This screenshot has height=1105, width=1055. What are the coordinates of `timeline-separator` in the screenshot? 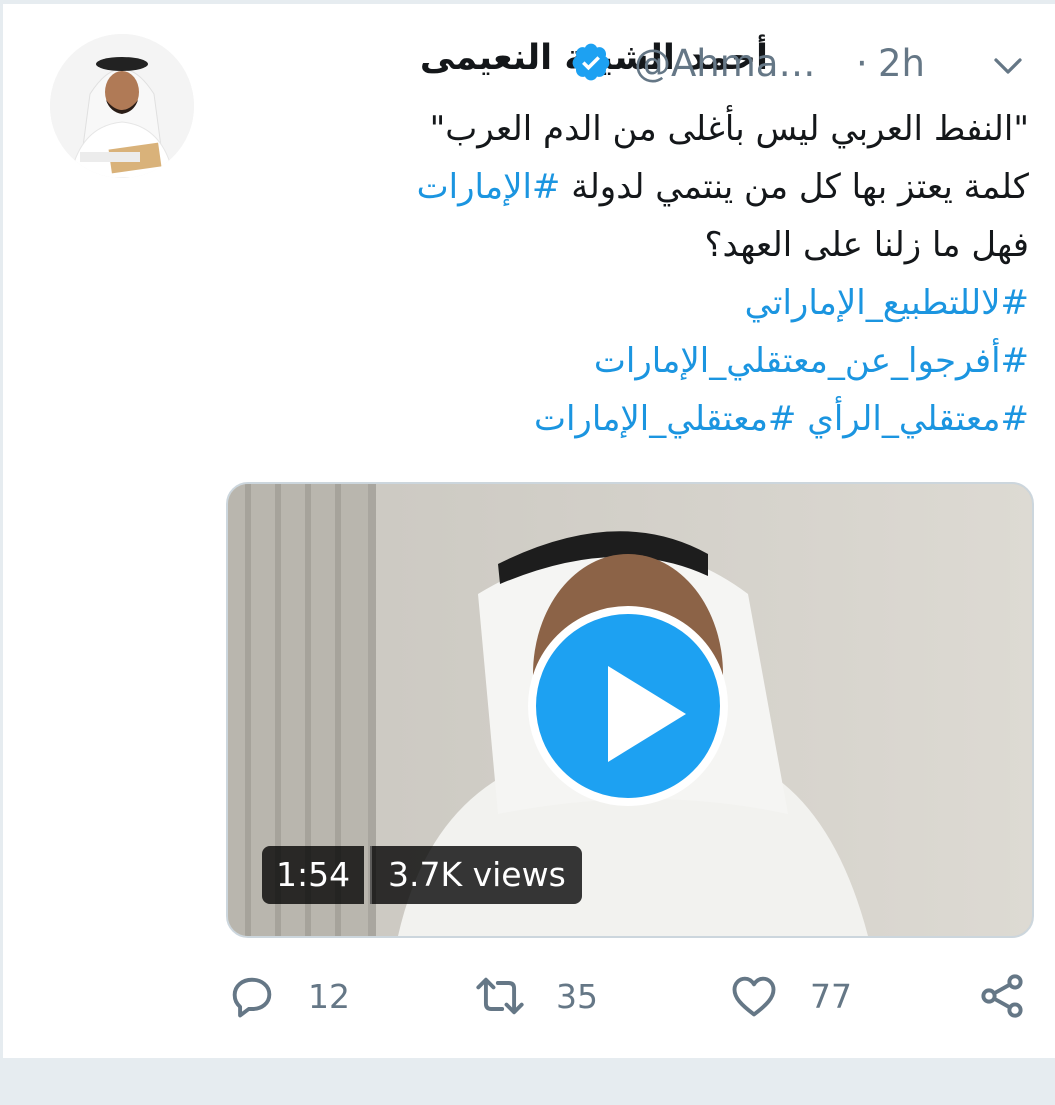 It's located at (527, 1081).